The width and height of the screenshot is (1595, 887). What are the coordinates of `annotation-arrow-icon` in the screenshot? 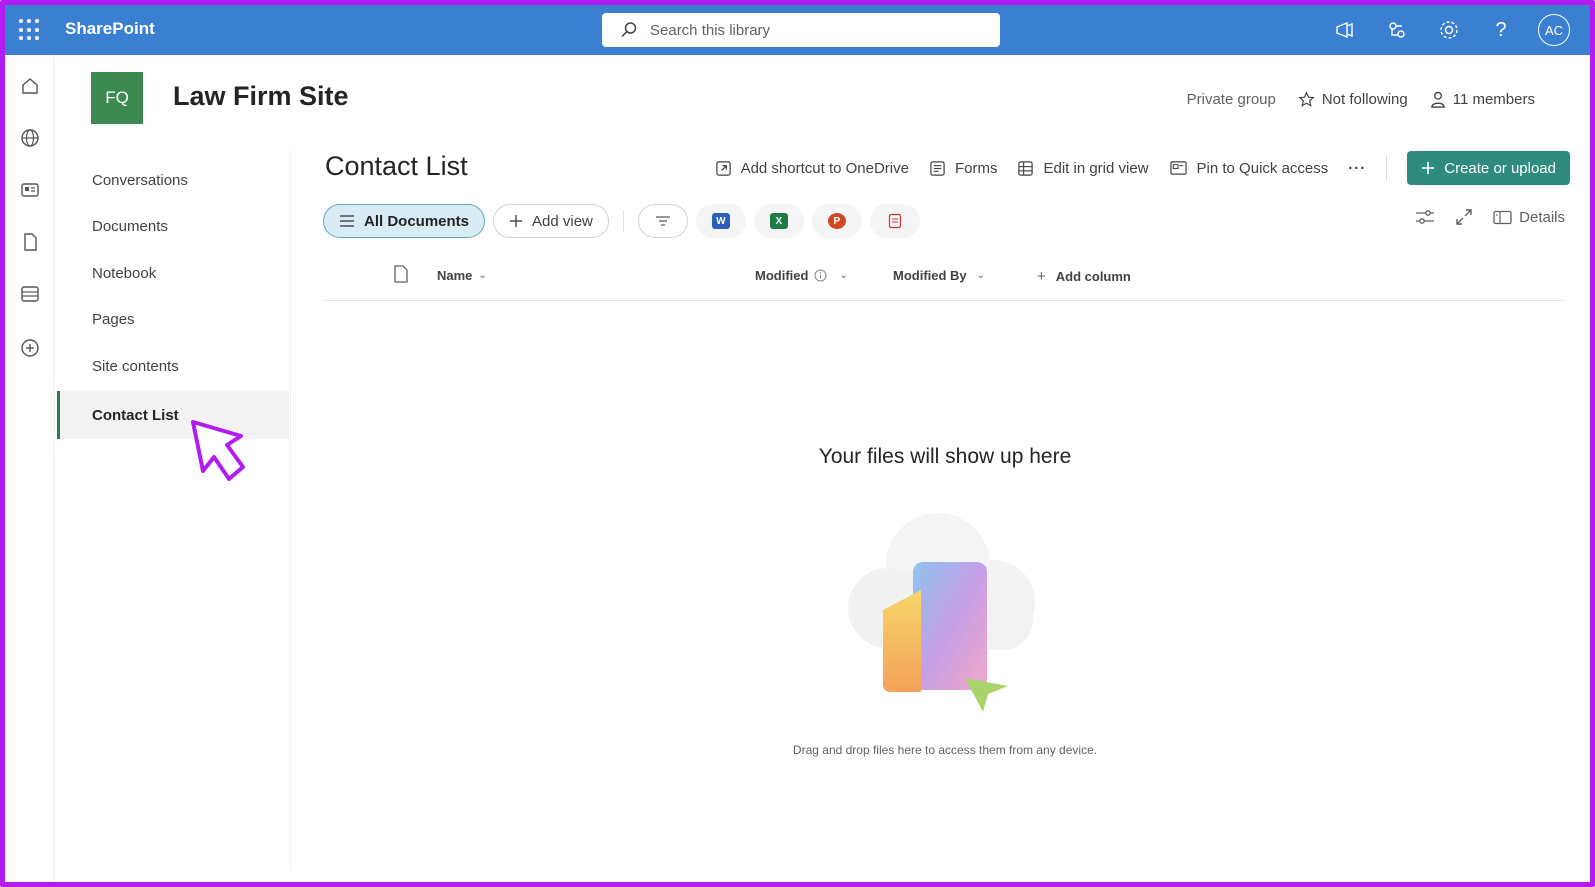 It's located at (218, 450).